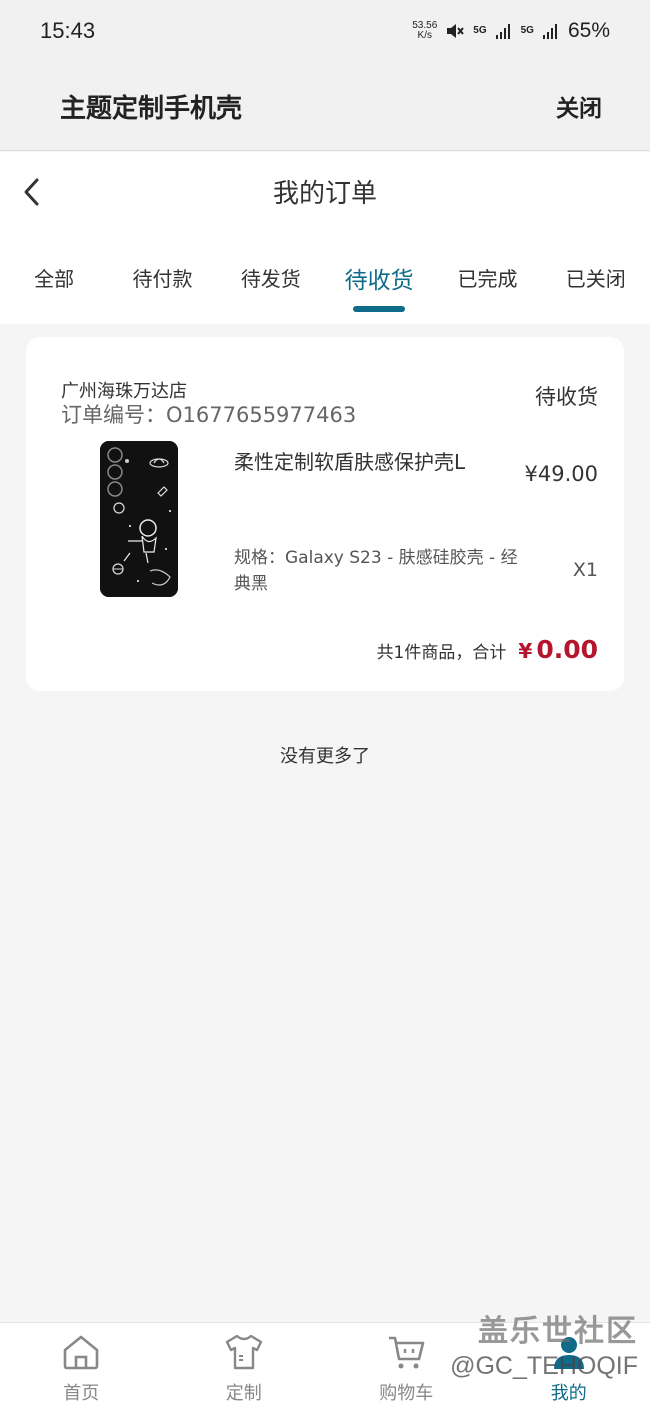 The width and height of the screenshot is (650, 1408). I want to click on status-bar: 15:43 53.56 K/s 5G 5G 65%, so click(325, 31).